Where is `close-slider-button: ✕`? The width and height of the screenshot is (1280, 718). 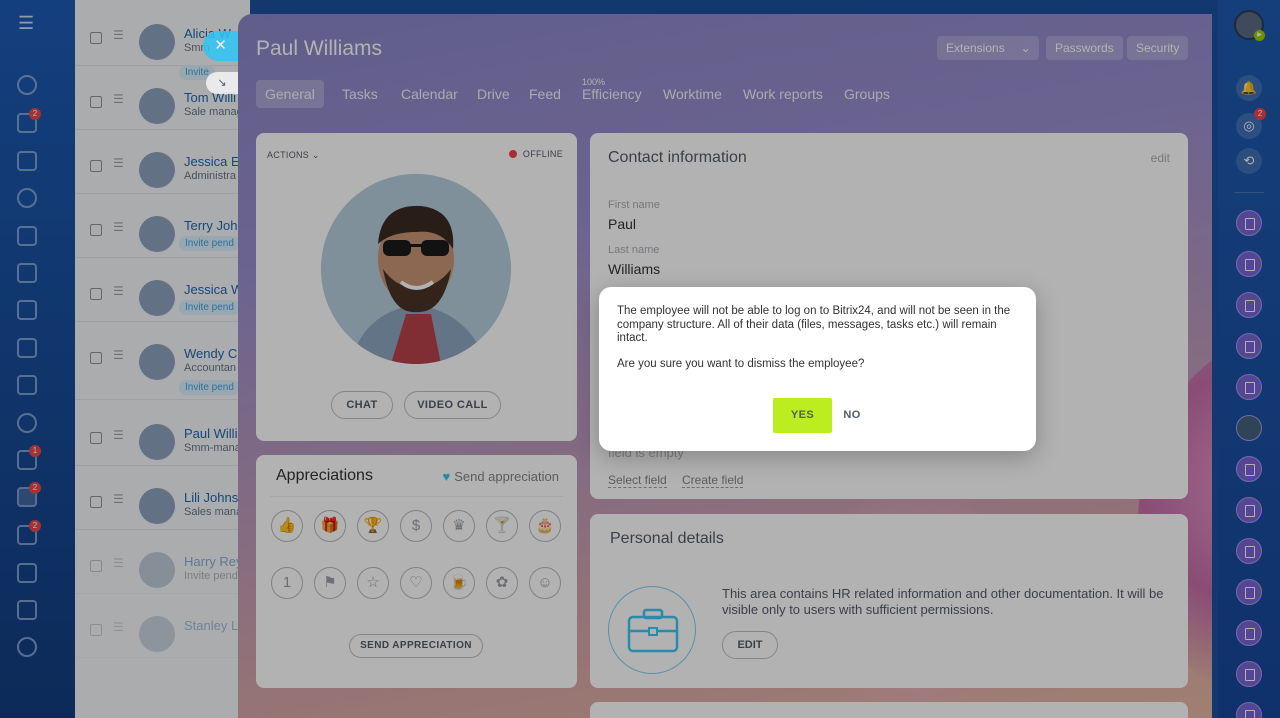
close-slider-button: ✕ is located at coordinates (220, 46).